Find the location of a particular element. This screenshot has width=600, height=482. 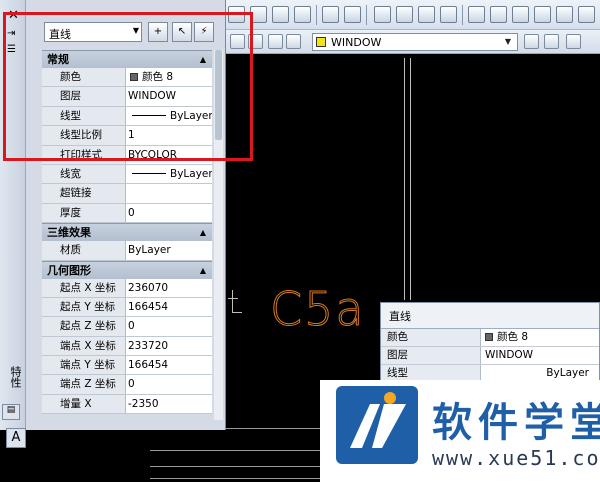

quick-select-icon: ⚡ is located at coordinates (204, 32).